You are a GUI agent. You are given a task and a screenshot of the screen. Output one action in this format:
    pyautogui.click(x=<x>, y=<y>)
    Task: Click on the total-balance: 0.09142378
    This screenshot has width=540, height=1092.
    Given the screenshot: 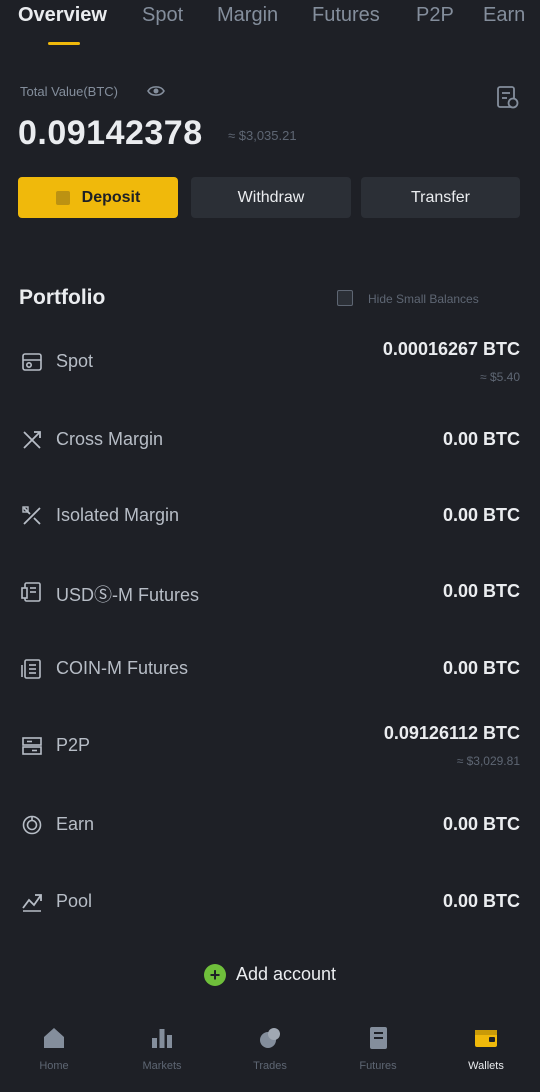 What is the action you would take?
    pyautogui.click(x=110, y=133)
    